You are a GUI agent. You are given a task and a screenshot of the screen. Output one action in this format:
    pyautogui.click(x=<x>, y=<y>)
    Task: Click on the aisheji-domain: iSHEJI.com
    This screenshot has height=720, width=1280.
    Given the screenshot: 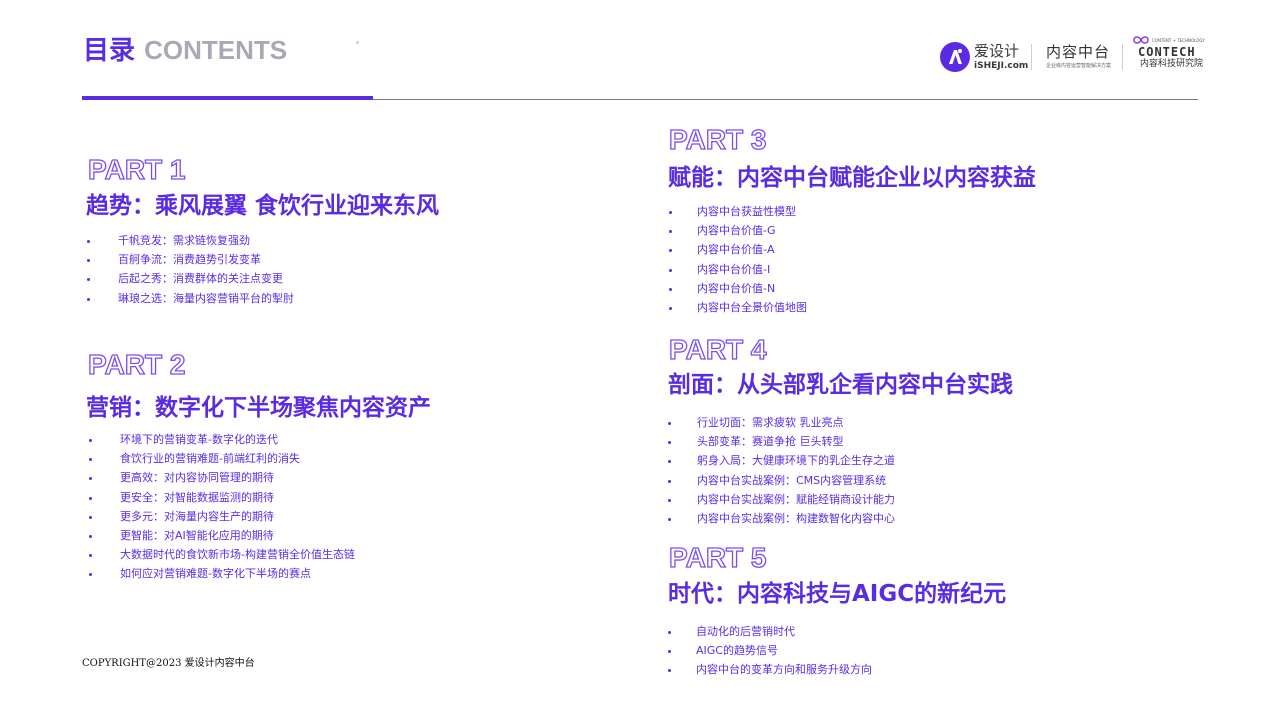 What is the action you would take?
    pyautogui.click(x=1001, y=66)
    